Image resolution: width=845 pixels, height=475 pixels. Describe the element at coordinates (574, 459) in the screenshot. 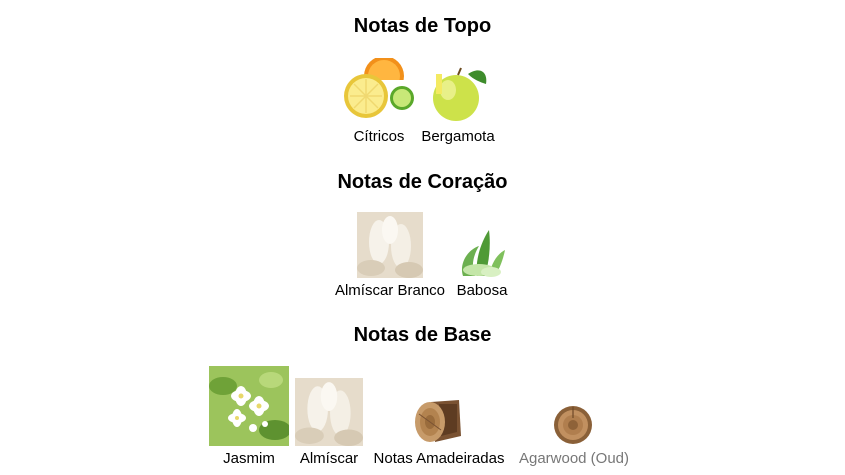

I see `note-label-agarwood-oud: Agarwood (Oud)` at that location.